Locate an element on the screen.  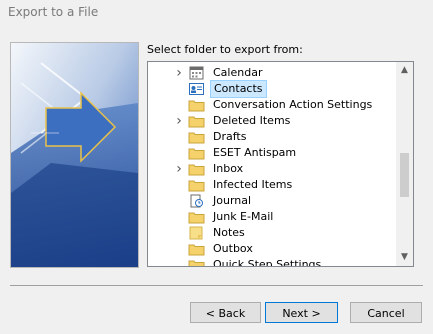
scrollbar-thumb is located at coordinates (404, 175).